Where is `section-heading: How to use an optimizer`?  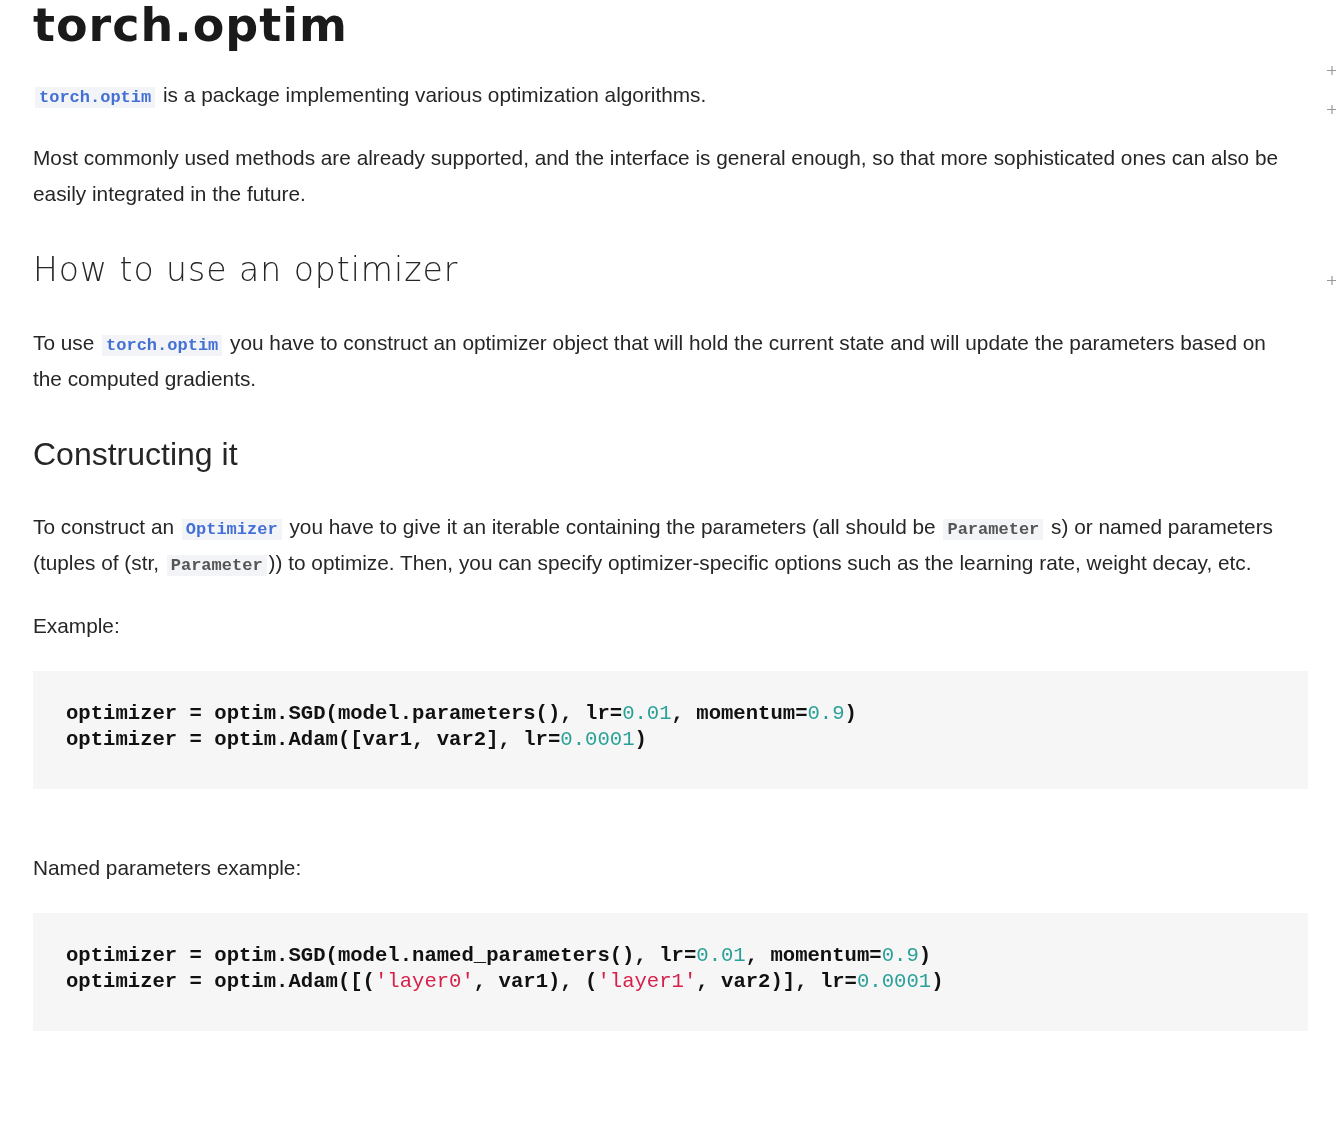
section-heading: How to use an optimizer is located at coordinates (246, 270).